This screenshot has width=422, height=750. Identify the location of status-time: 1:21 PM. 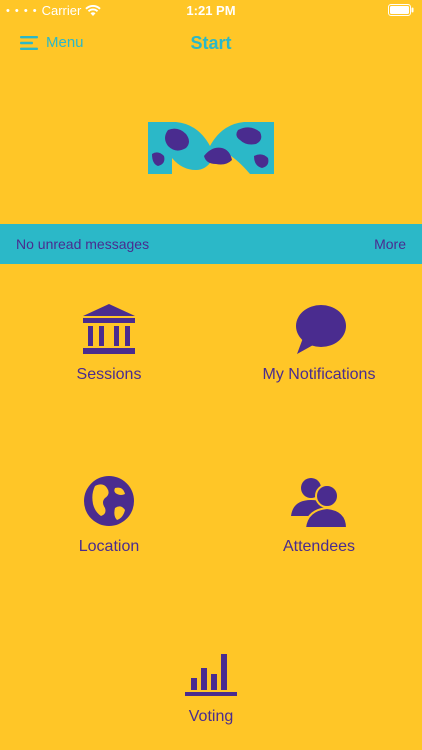
(211, 10).